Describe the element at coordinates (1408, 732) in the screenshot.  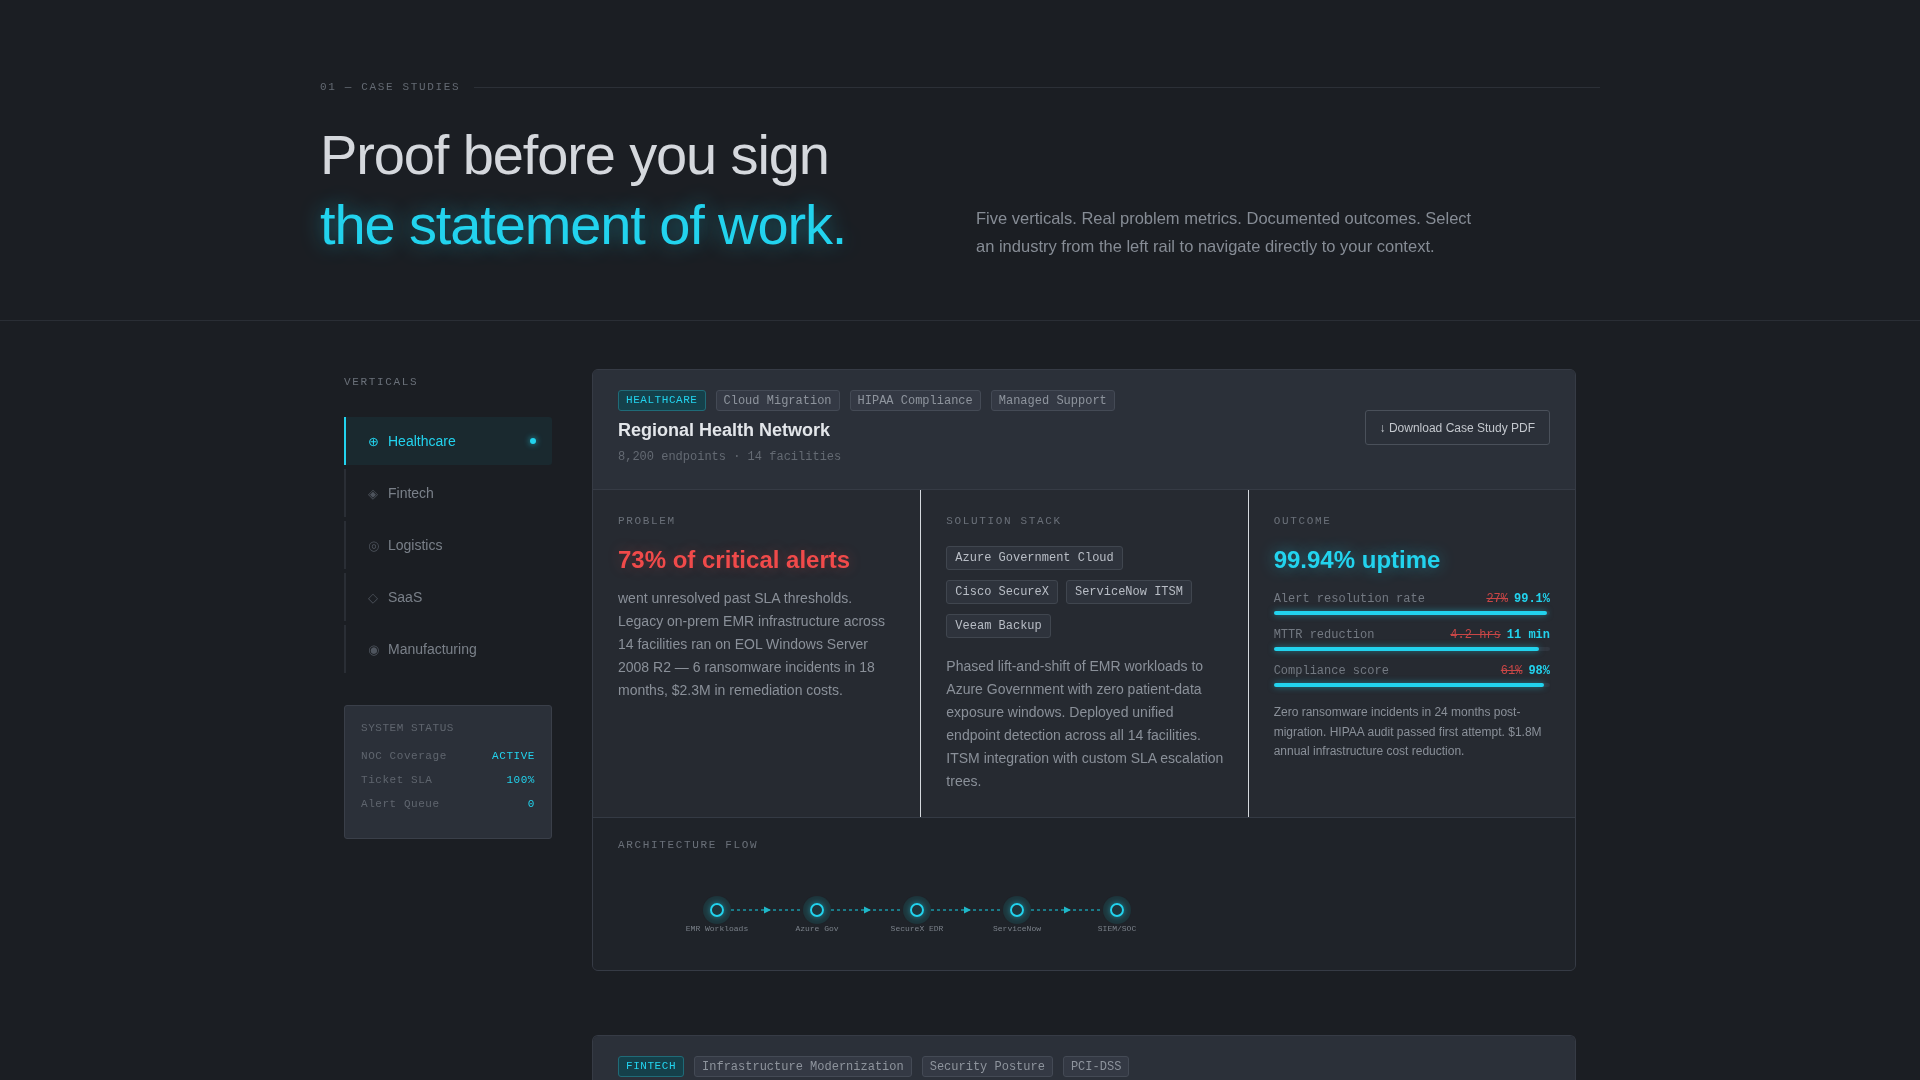
I see `outcome-description: Zero ransomware incidents in 24 months post-migration. HIPAA audit passed first attempt. $1.8M annual infrastructure cost reduction.` at that location.